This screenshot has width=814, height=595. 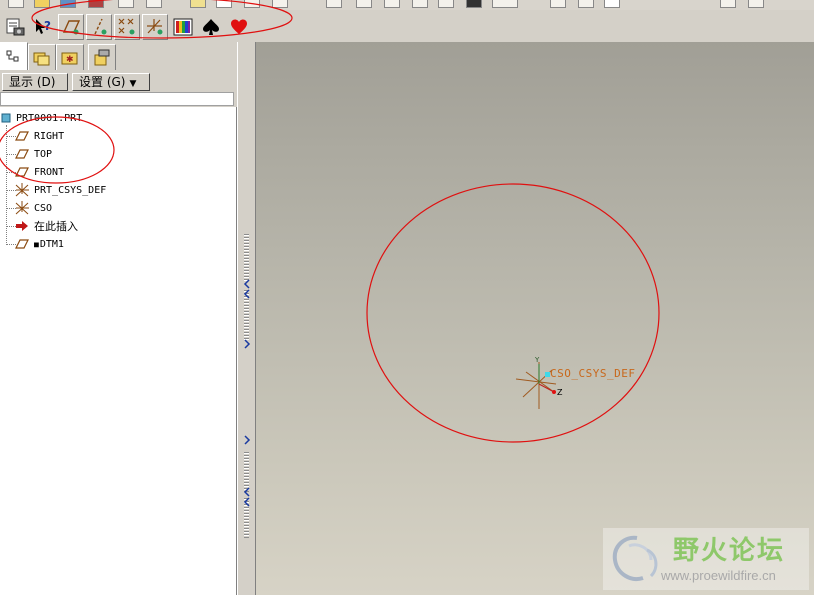 I want to click on datum-display-toolbar: ?, so click(x=407, y=21).